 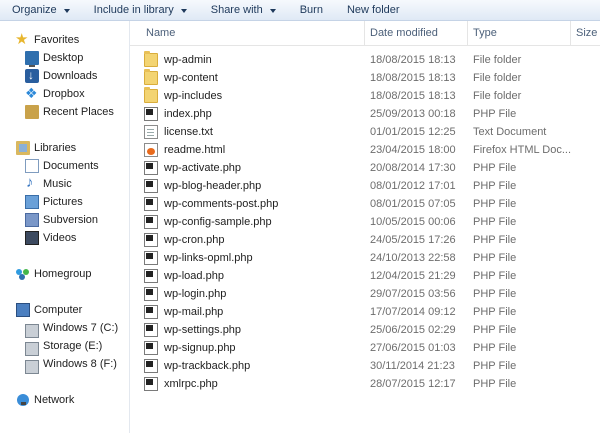 I want to click on videos-icon, so click(x=32, y=238).